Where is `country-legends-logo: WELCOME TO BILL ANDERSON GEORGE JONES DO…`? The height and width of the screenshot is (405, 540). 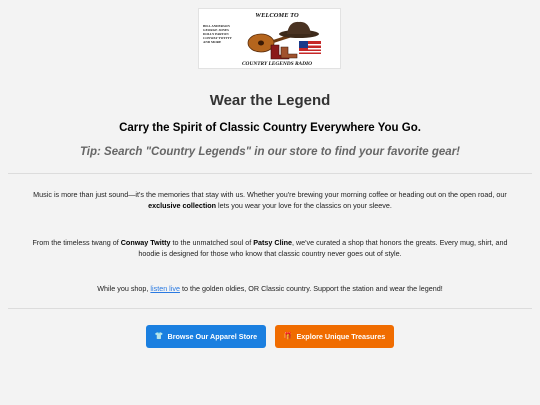
country-legends-logo: WELCOME TO BILL ANDERSON GEORGE JONES DO… is located at coordinates (269, 38).